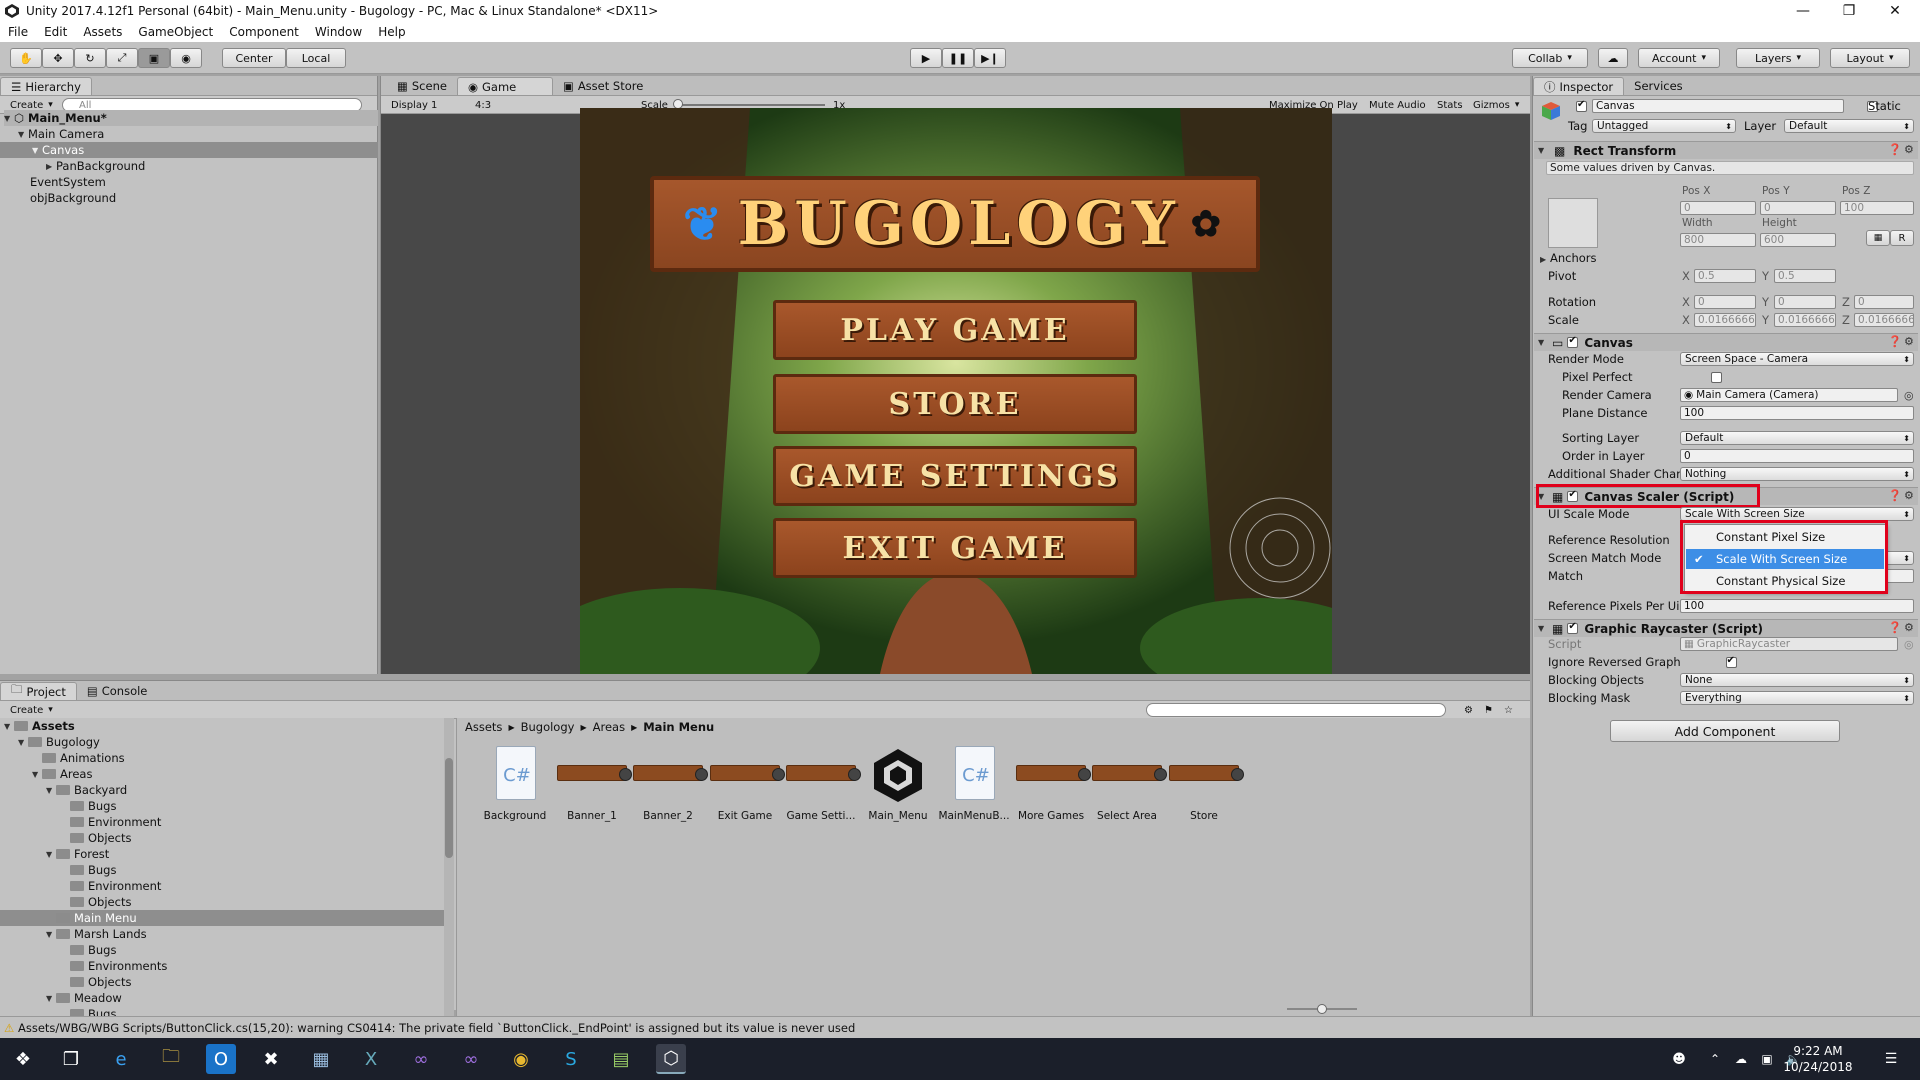 Image resolution: width=1920 pixels, height=1080 pixels. Describe the element at coordinates (926, 58) in the screenshot. I see `play-button: ▶` at that location.